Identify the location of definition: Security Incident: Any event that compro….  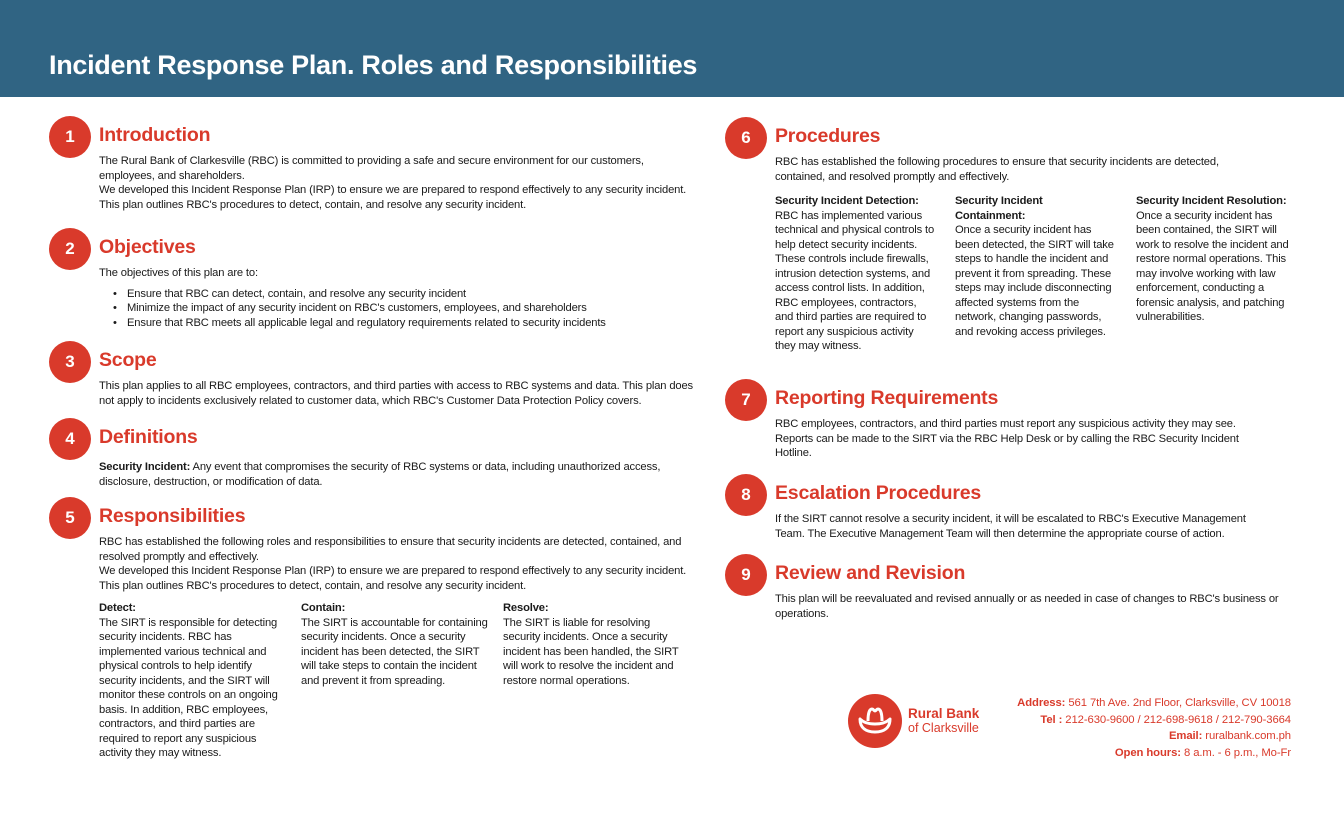
(399, 474).